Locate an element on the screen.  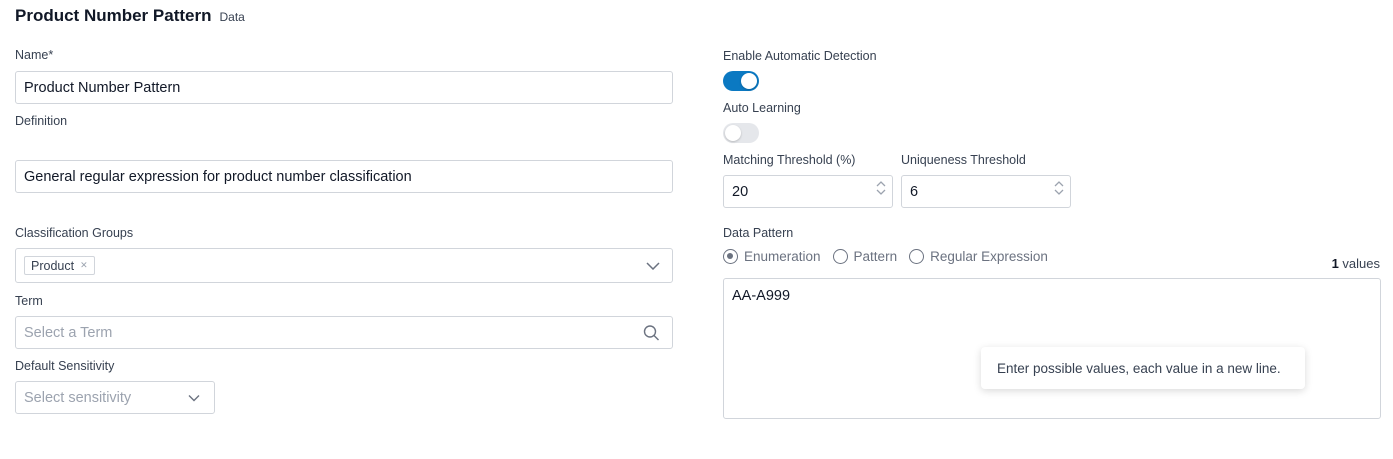
page-header: Product Number Pattern Data is located at coordinates (130, 16).